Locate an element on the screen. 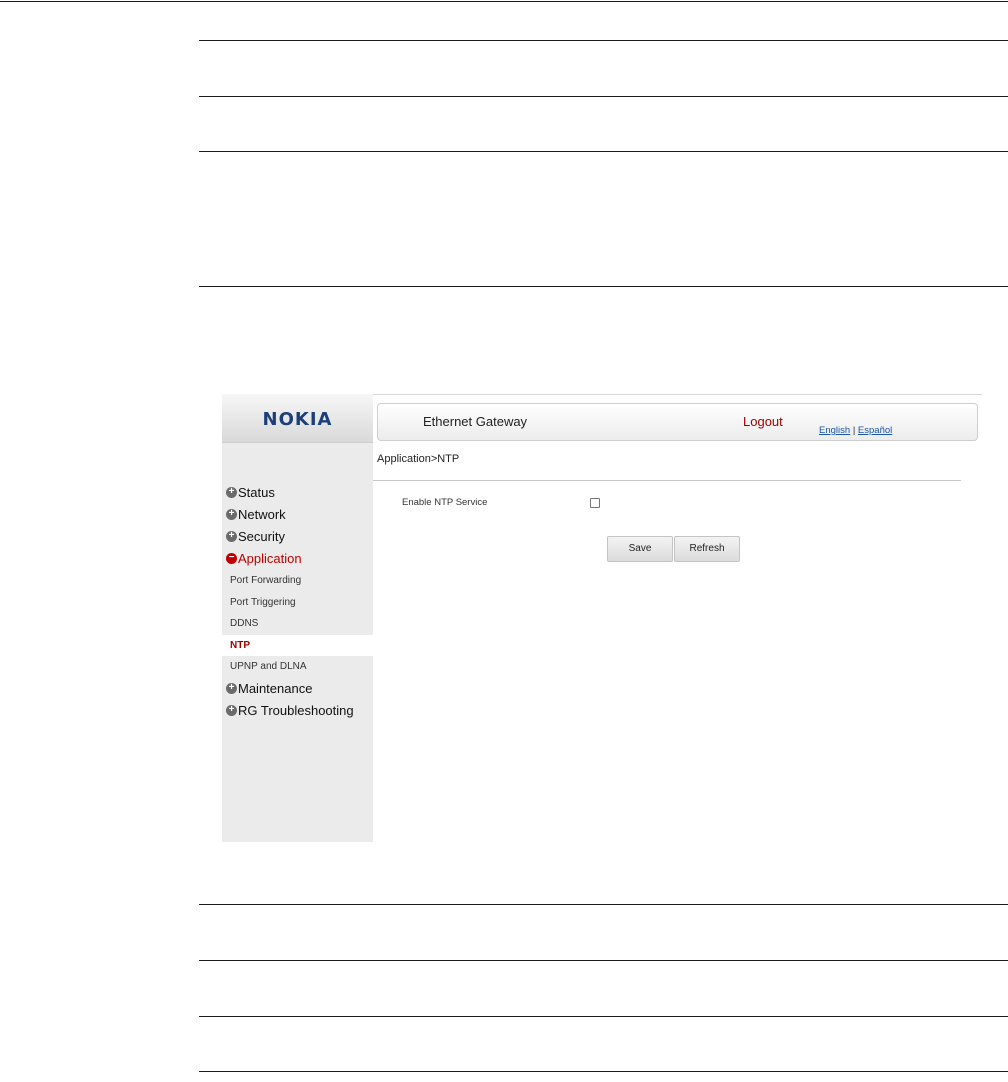 This screenshot has width=1008, height=1082. language-switcher: English | Español is located at coordinates (855, 430).